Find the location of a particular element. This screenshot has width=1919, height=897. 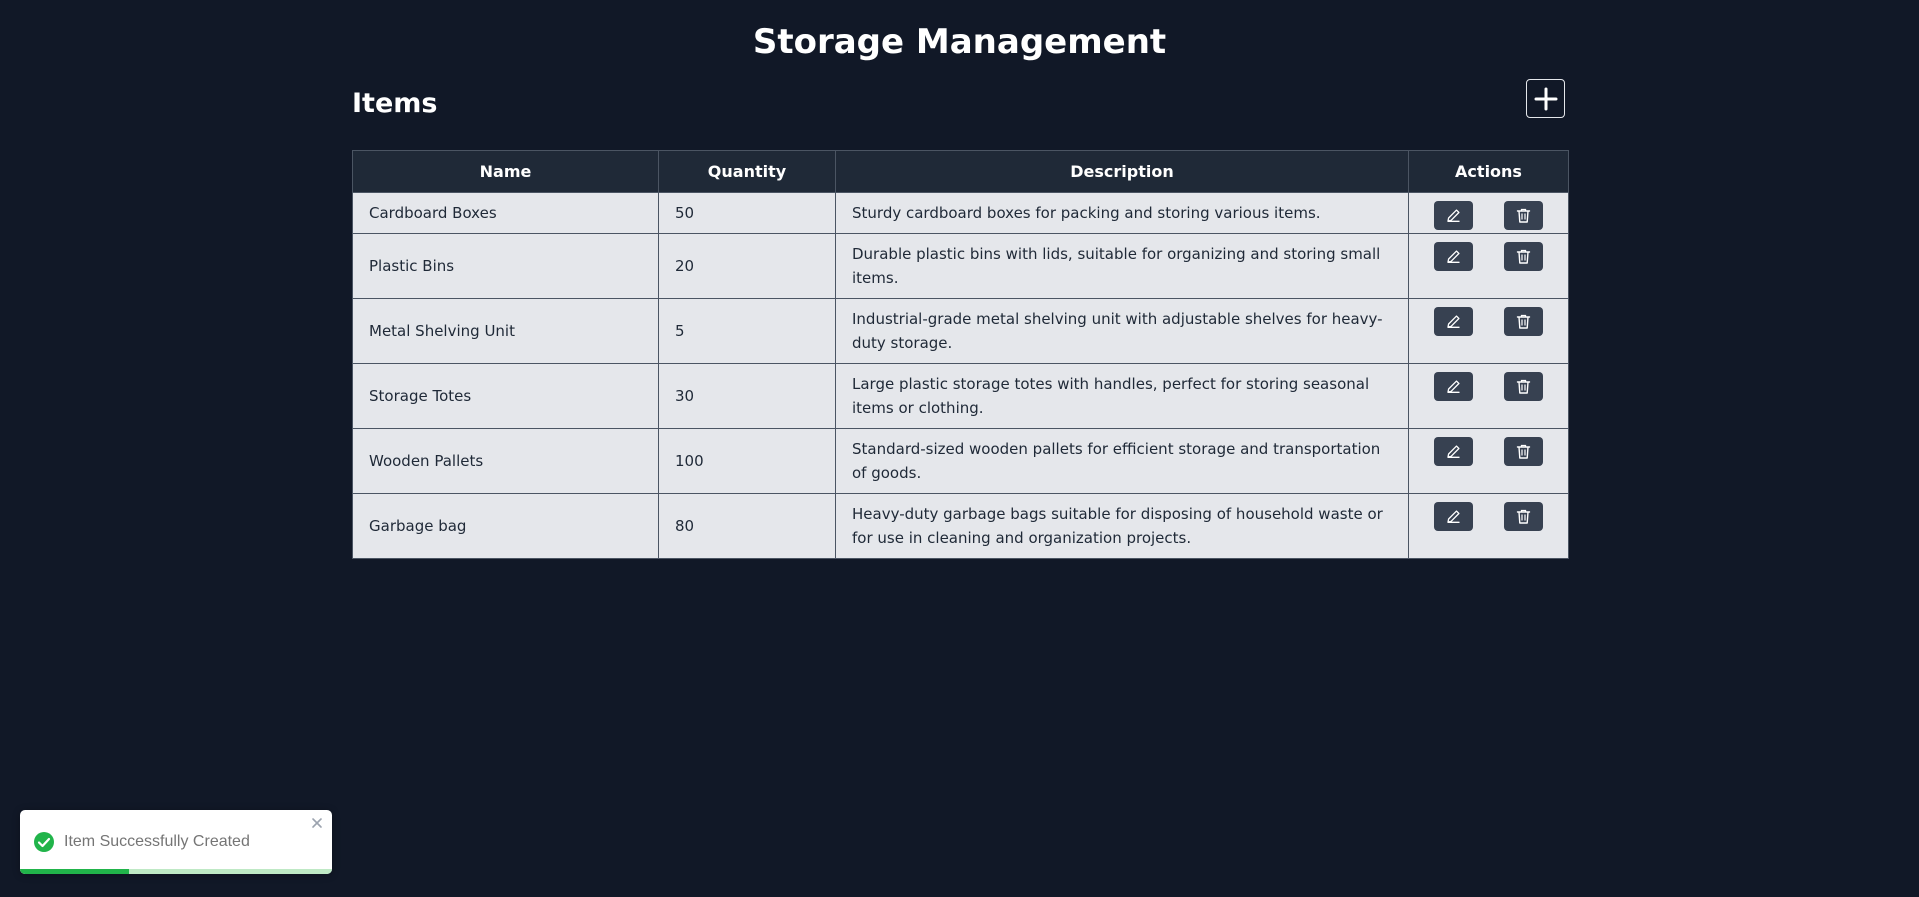

toast-message: Item Successfully Created is located at coordinates (157, 841).